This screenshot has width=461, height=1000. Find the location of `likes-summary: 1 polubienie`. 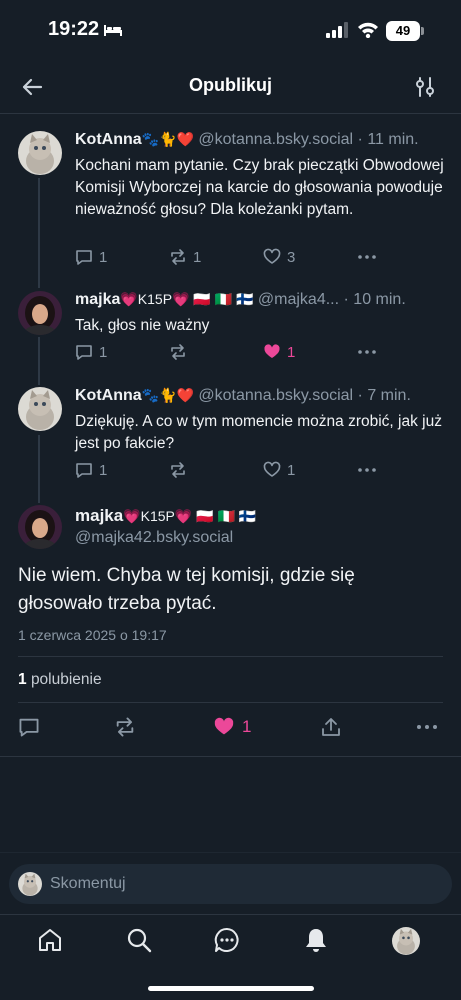

likes-summary: 1 polubienie is located at coordinates (60, 680).